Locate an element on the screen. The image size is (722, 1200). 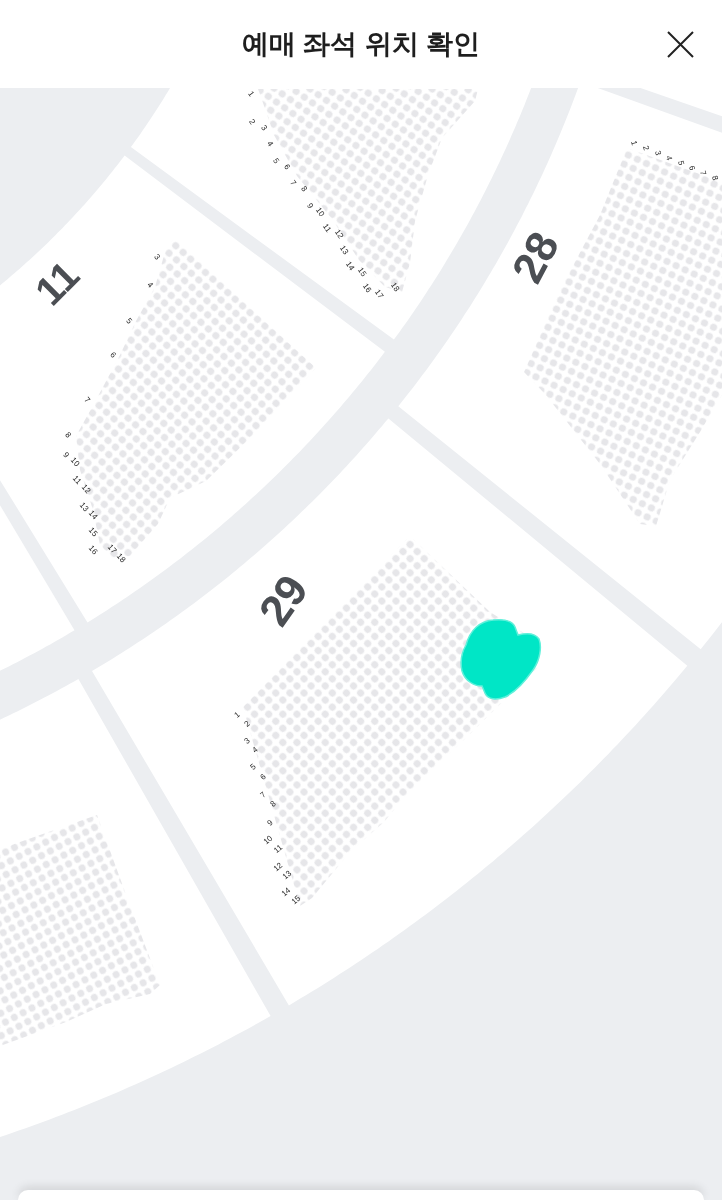
row-number: 11 is located at coordinates (327, 228).